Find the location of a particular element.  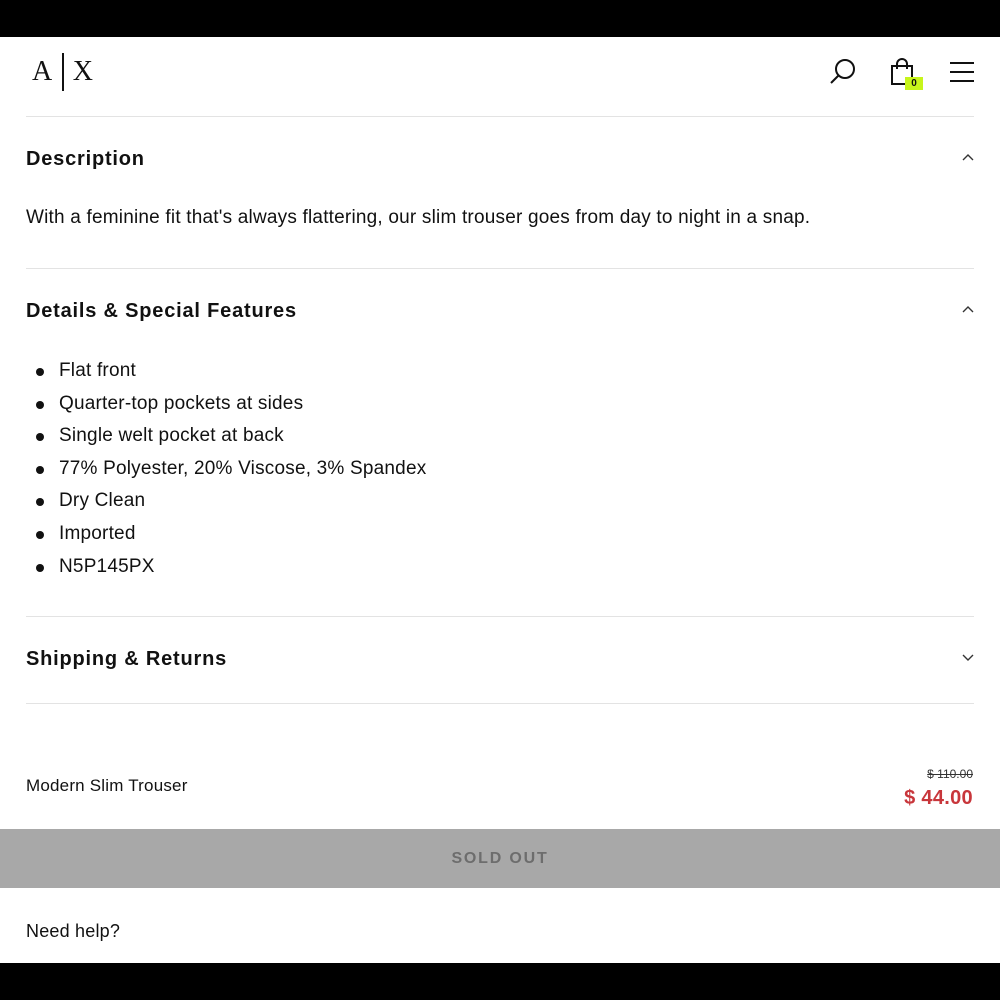

list-item: 77% Polyester, 20% Viscose, 3% Spandex is located at coordinates (226, 471).